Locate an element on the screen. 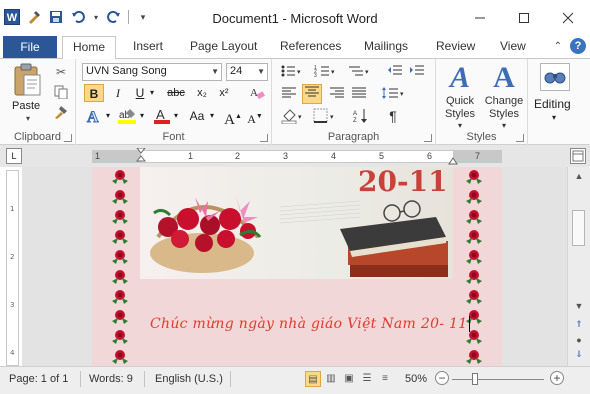  vertical-scrollbar: ▲ ▼ ⇑ ● ⇓ is located at coordinates (578, 266).